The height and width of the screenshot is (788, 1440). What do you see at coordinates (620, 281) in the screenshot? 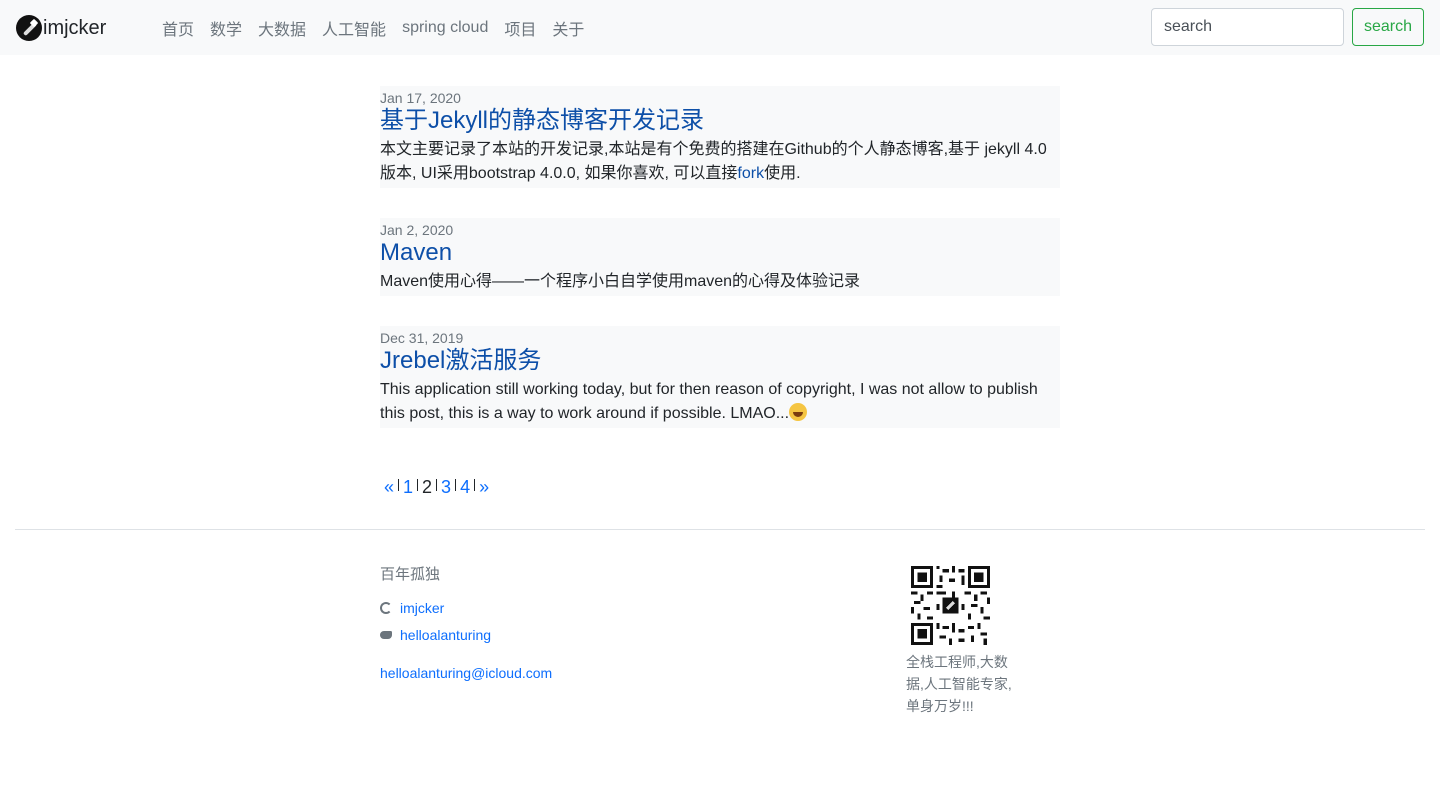
I see `post-excerpt: Maven使用心得——一个程序小白自学使用maven的心得及体验记录` at bounding box center [620, 281].